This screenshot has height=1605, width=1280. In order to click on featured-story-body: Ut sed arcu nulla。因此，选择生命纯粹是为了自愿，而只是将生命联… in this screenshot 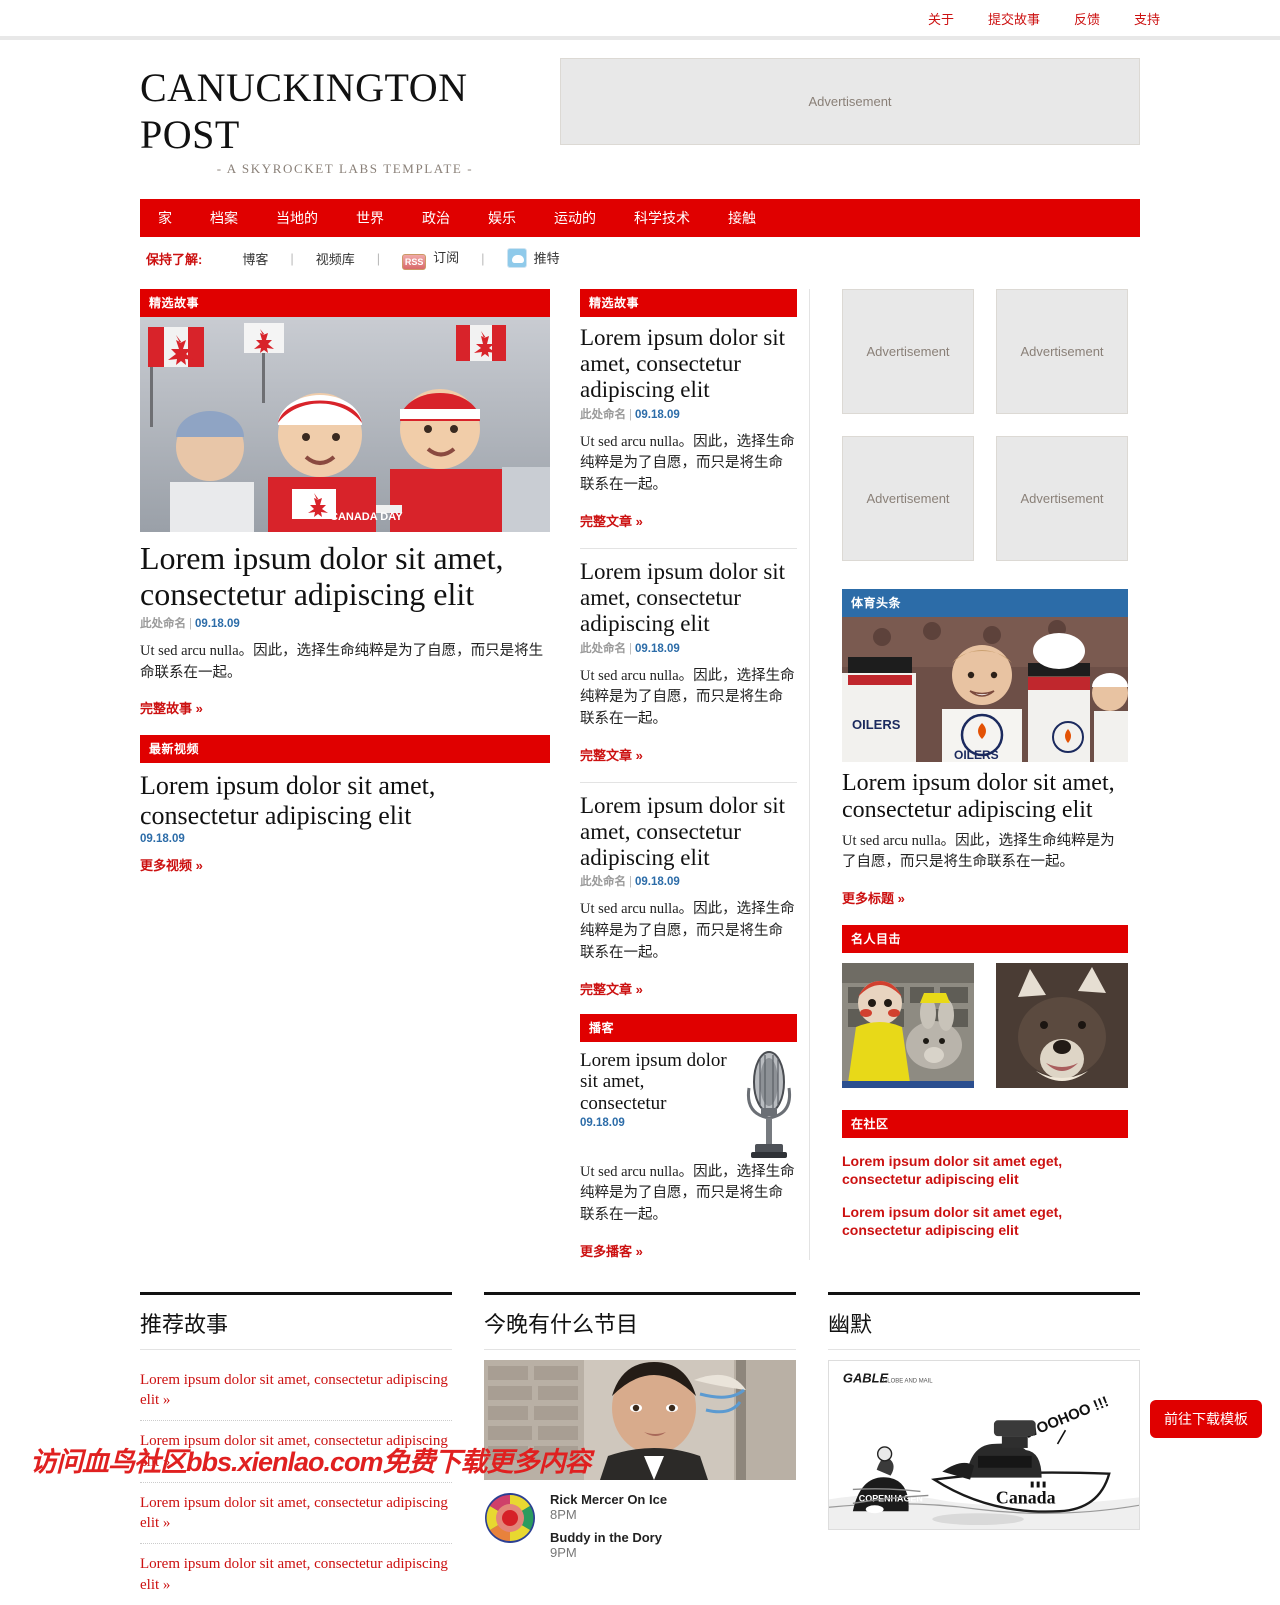, I will do `click(342, 661)`.